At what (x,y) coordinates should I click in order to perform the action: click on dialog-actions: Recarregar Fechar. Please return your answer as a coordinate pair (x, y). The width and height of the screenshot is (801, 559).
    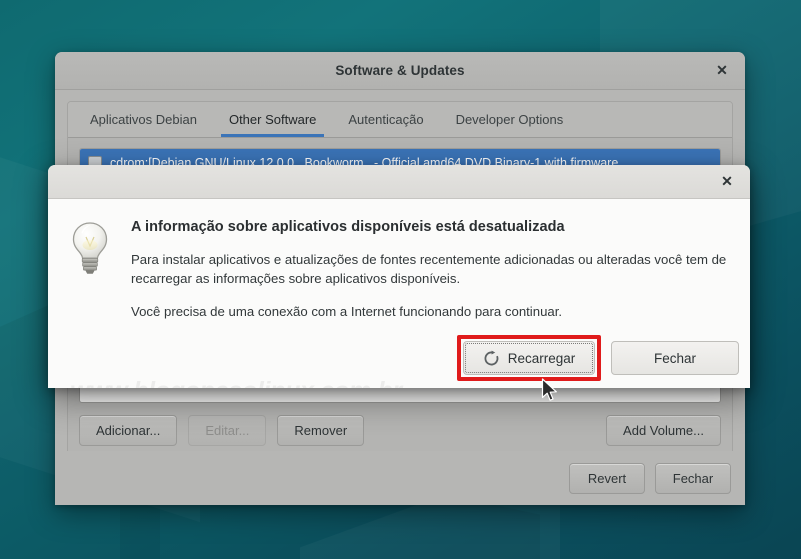
    Looking at the image, I should click on (598, 358).